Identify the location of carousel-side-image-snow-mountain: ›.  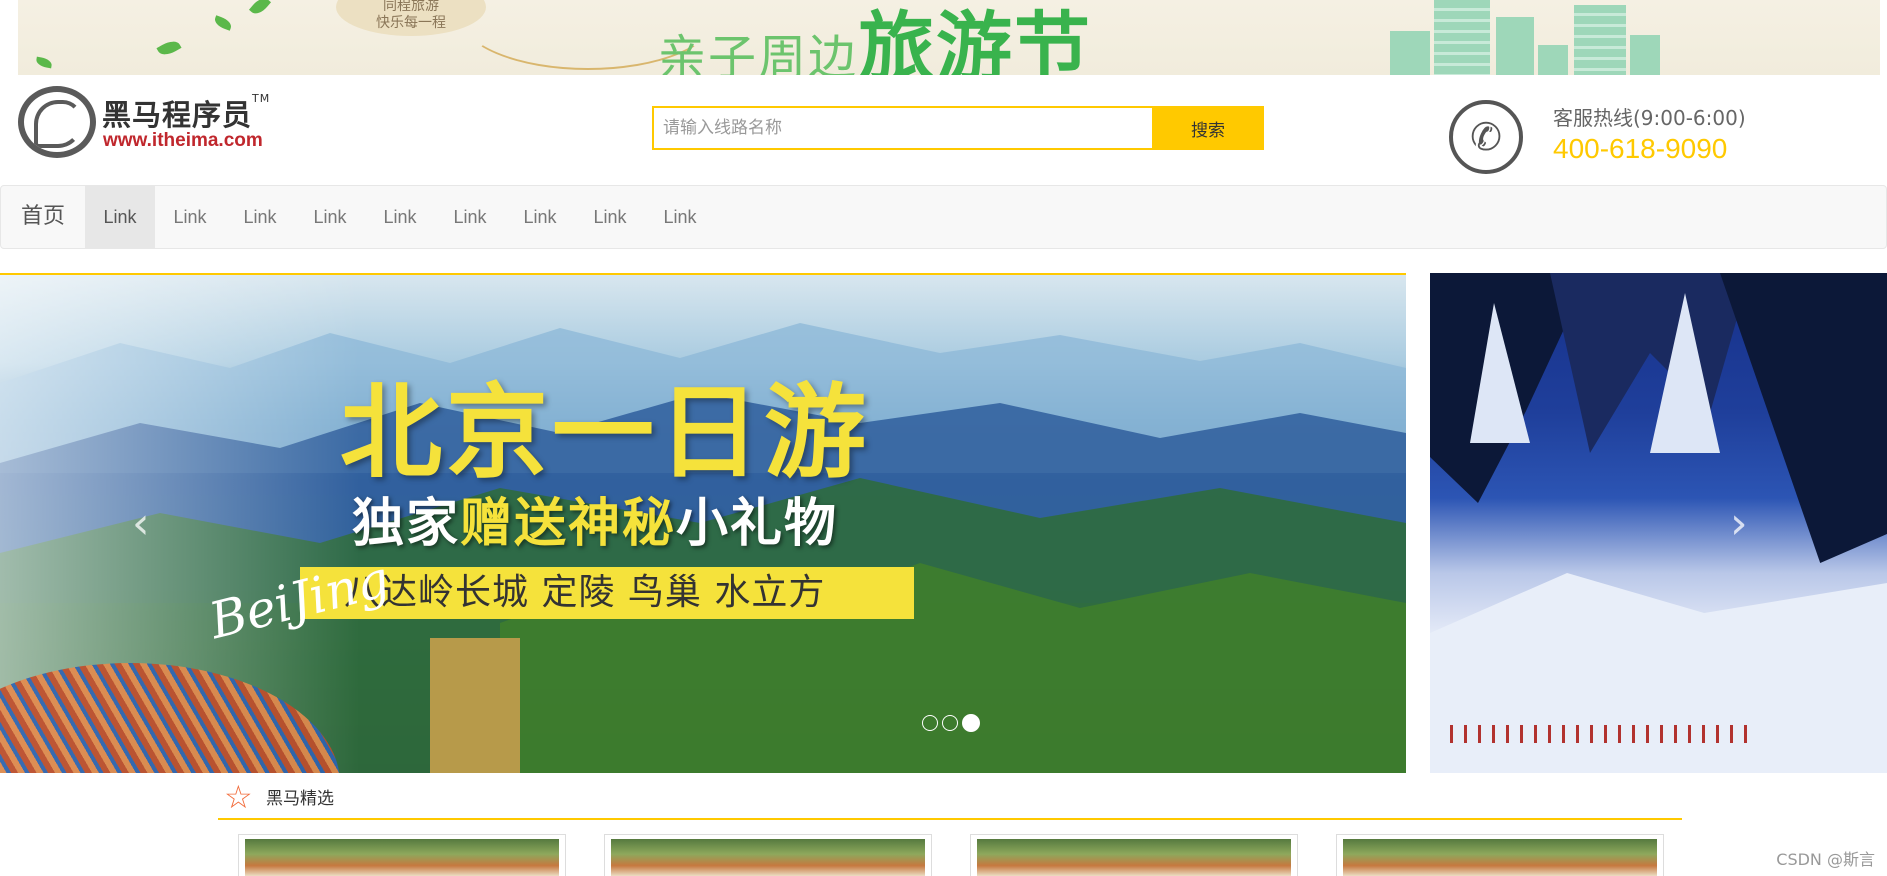
(1658, 523).